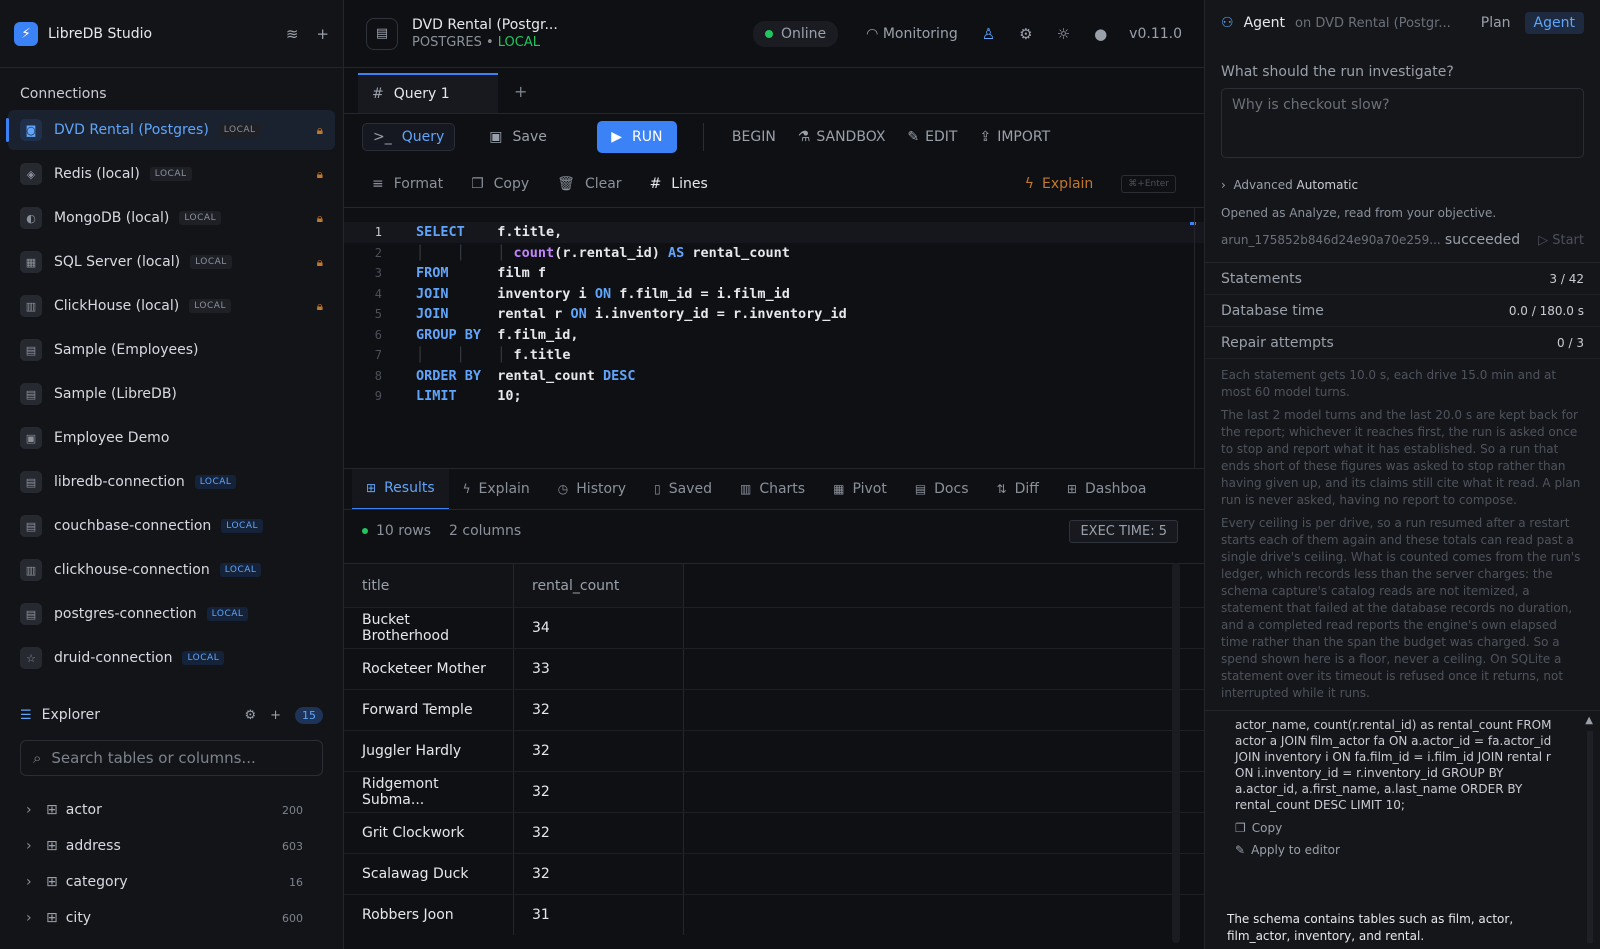  What do you see at coordinates (171, 526) in the screenshot?
I see `connection-item: ▤ couchbase-connection LOCAL` at bounding box center [171, 526].